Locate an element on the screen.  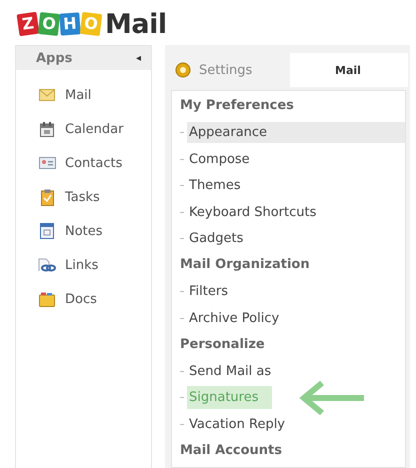
chain-link-icon is located at coordinates (47, 265).